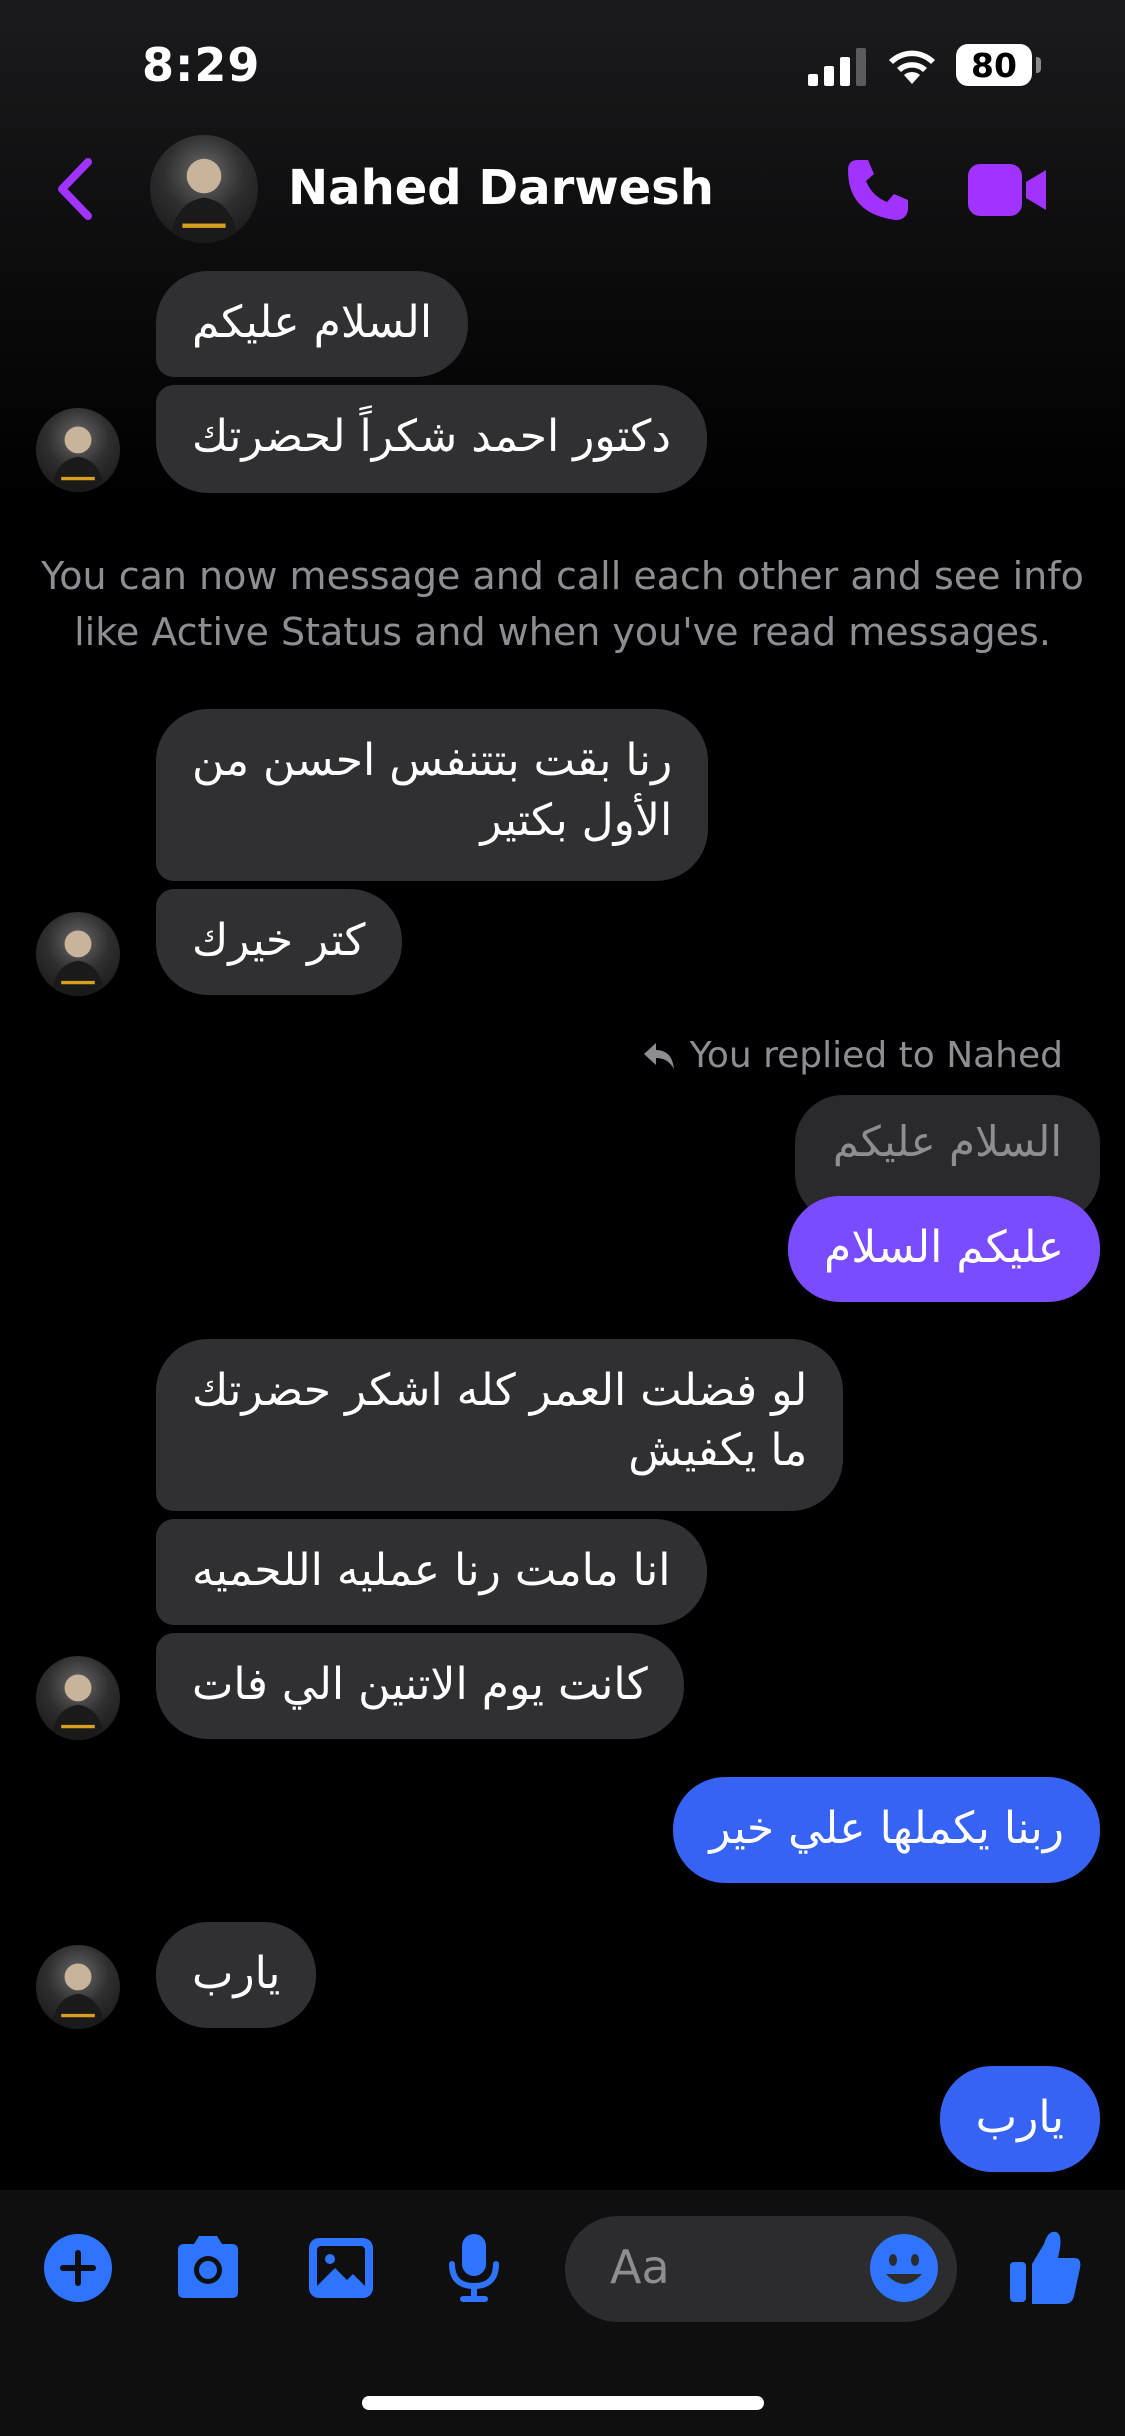  Describe the element at coordinates (279, 942) in the screenshot. I see `incoming-message-bubble: كتر خيرك` at that location.